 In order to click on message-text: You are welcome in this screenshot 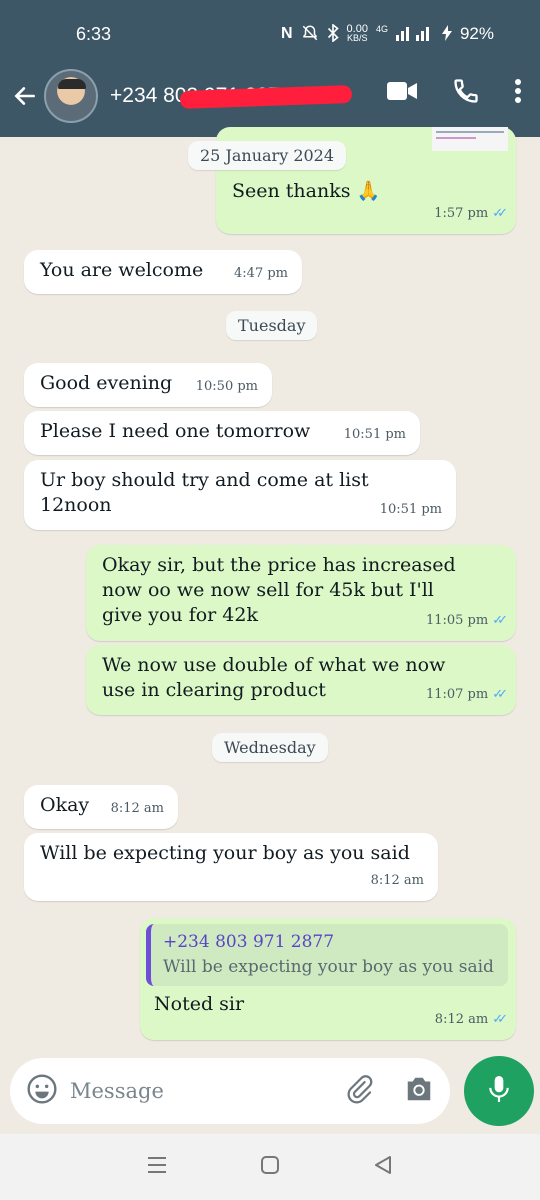, I will do `click(122, 270)`.